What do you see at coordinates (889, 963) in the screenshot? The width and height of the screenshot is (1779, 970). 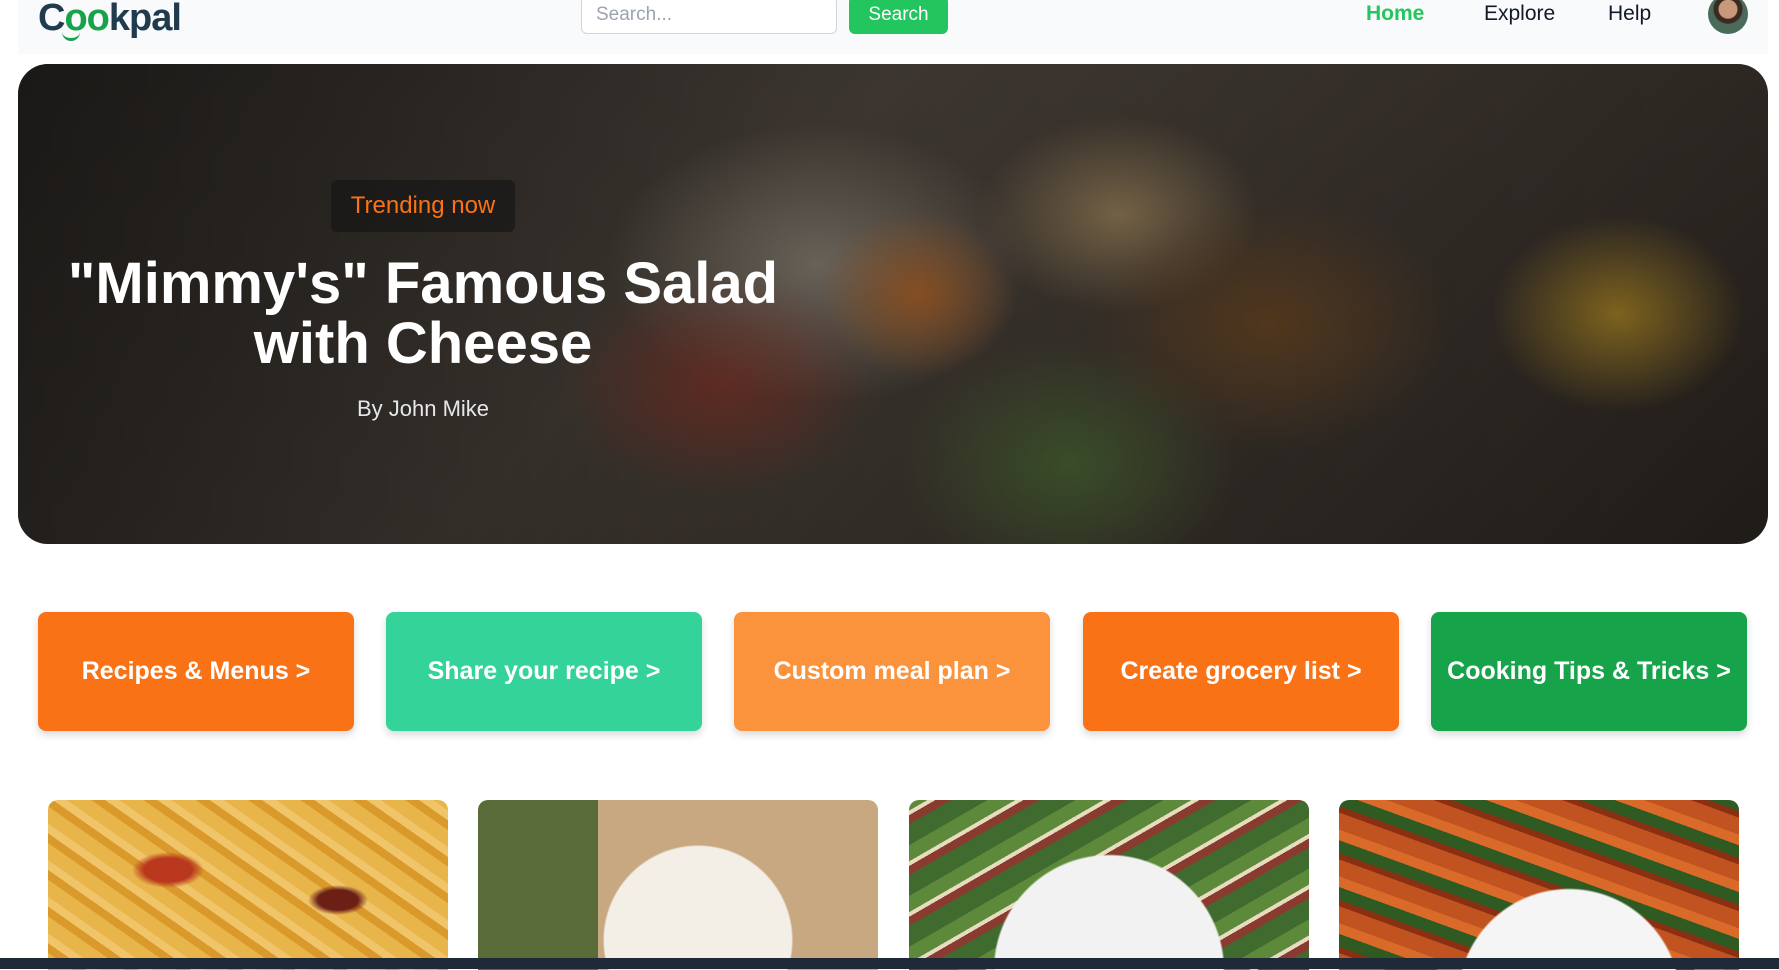 I see `bottom-edge-bar` at bounding box center [889, 963].